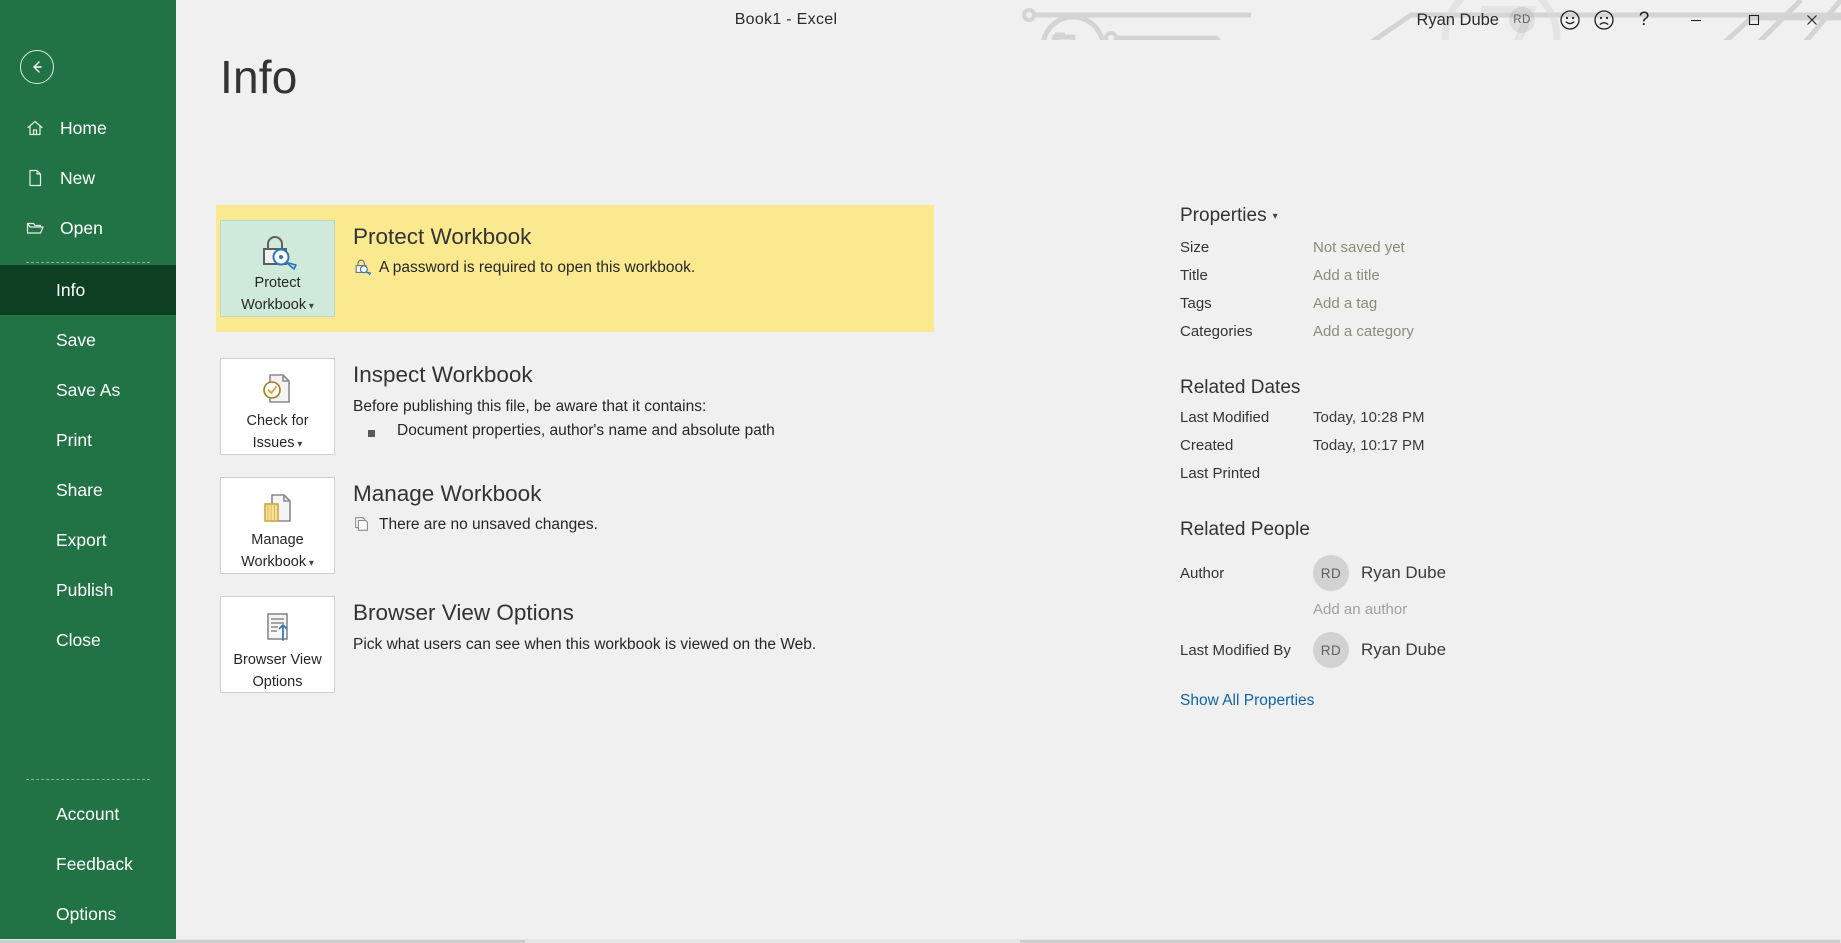 The image size is (1841, 943). I want to click on author-name: Ryan Dube, so click(1404, 572).